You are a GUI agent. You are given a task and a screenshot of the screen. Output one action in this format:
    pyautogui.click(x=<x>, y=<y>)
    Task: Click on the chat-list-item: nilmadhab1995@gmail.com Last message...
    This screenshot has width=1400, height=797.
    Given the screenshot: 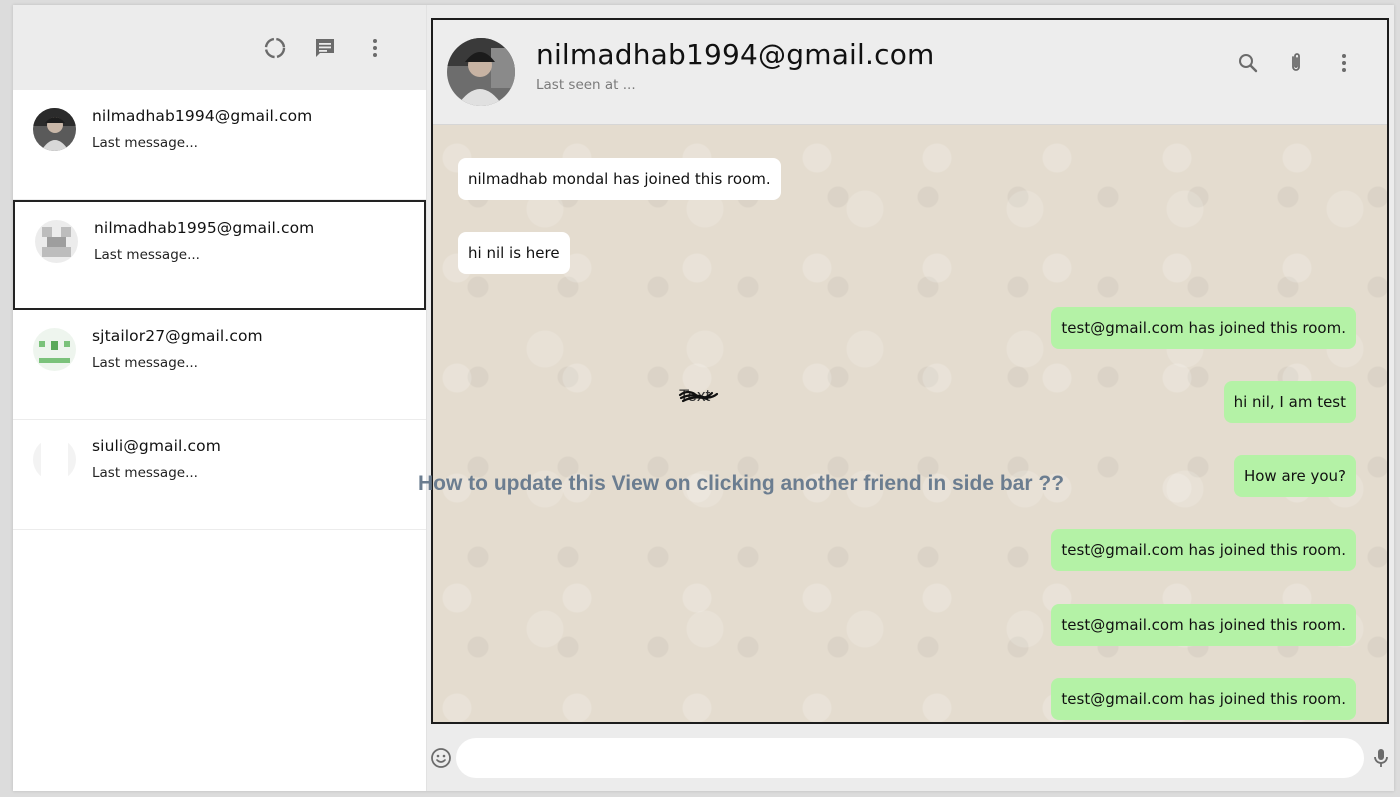 What is the action you would take?
    pyautogui.click(x=219, y=255)
    